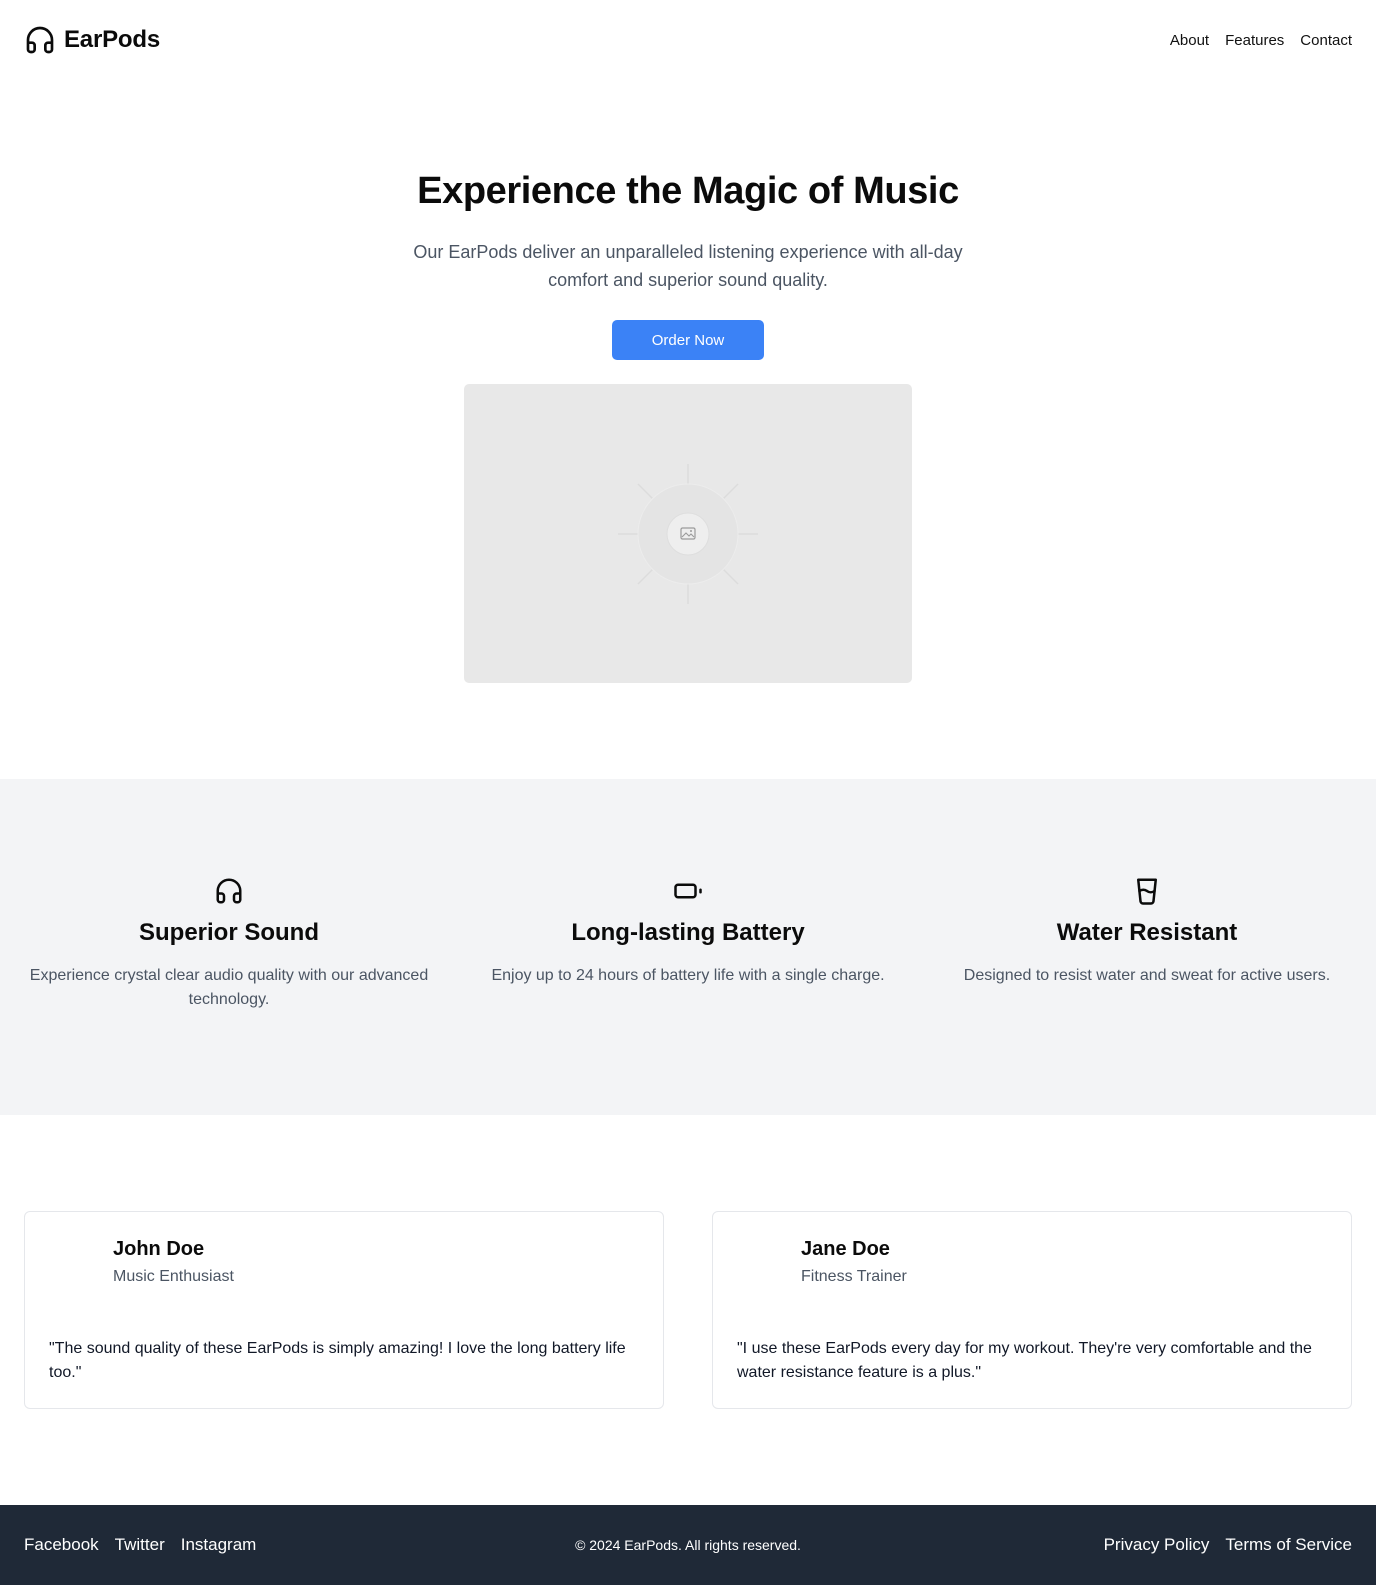 This screenshot has height=1585, width=1376. I want to click on privacy-policy-link: Privacy Policy, so click(1157, 1545).